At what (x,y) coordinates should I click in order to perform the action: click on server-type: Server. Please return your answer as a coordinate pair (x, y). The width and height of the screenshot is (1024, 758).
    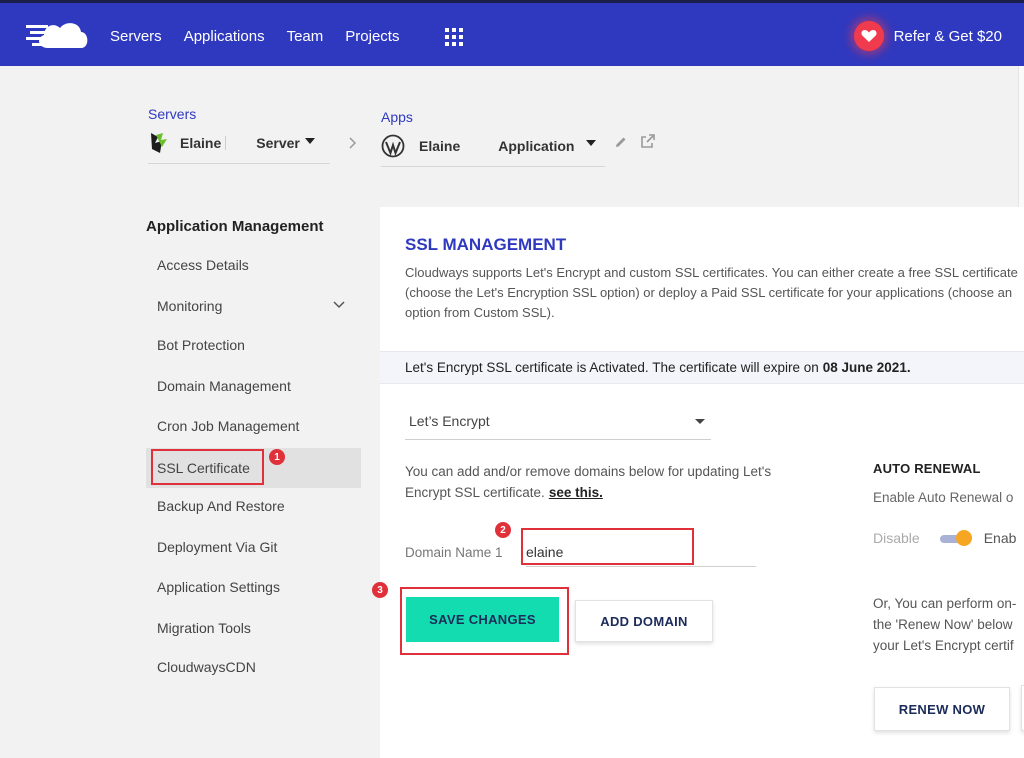
    Looking at the image, I should click on (278, 143).